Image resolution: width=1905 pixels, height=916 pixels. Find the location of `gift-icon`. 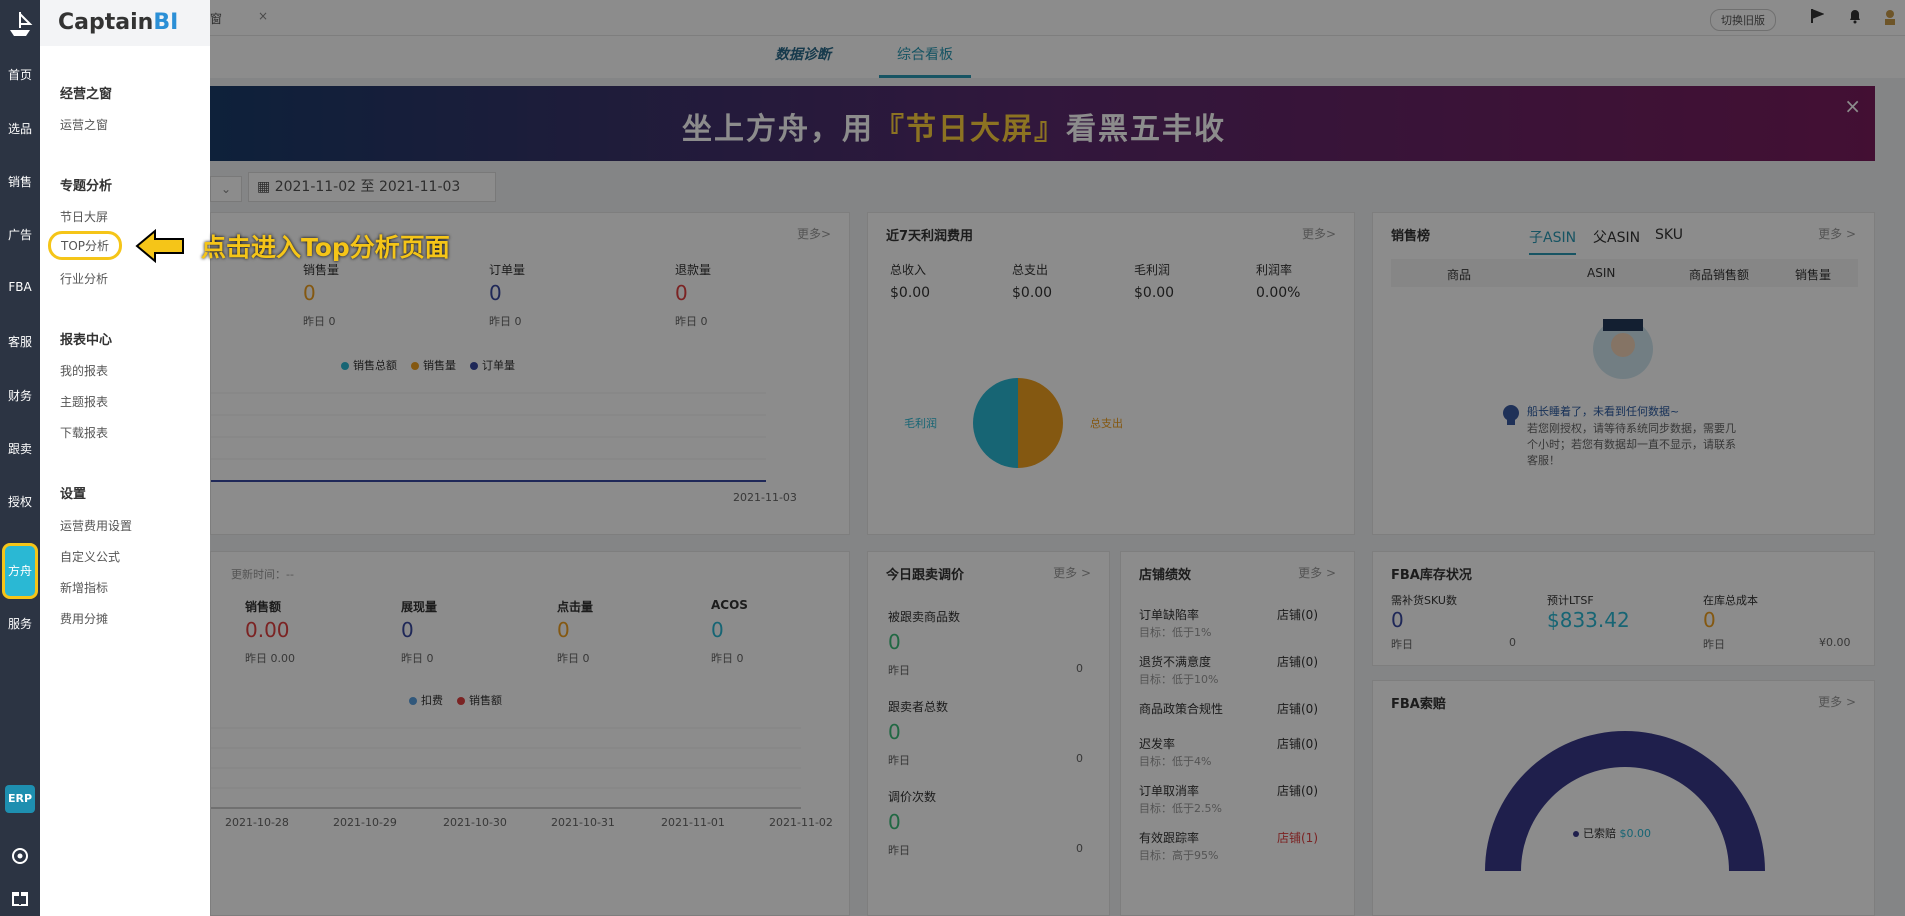

gift-icon is located at coordinates (20, 898).